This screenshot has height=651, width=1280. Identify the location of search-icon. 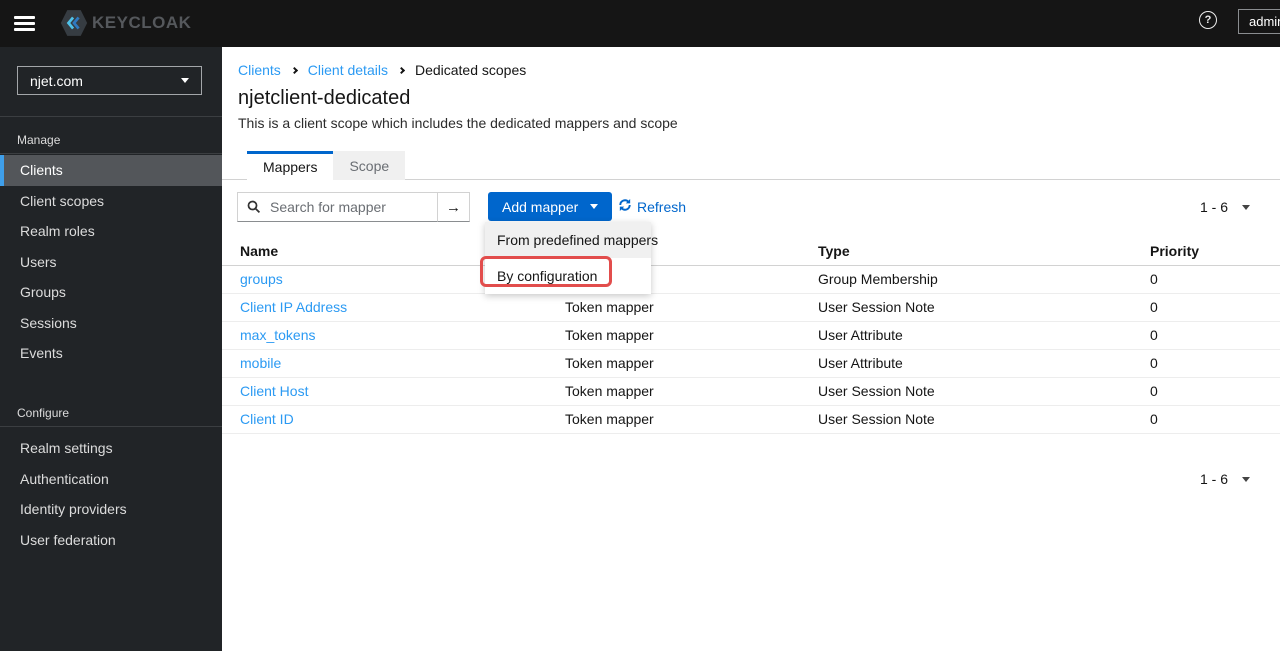
(254, 209).